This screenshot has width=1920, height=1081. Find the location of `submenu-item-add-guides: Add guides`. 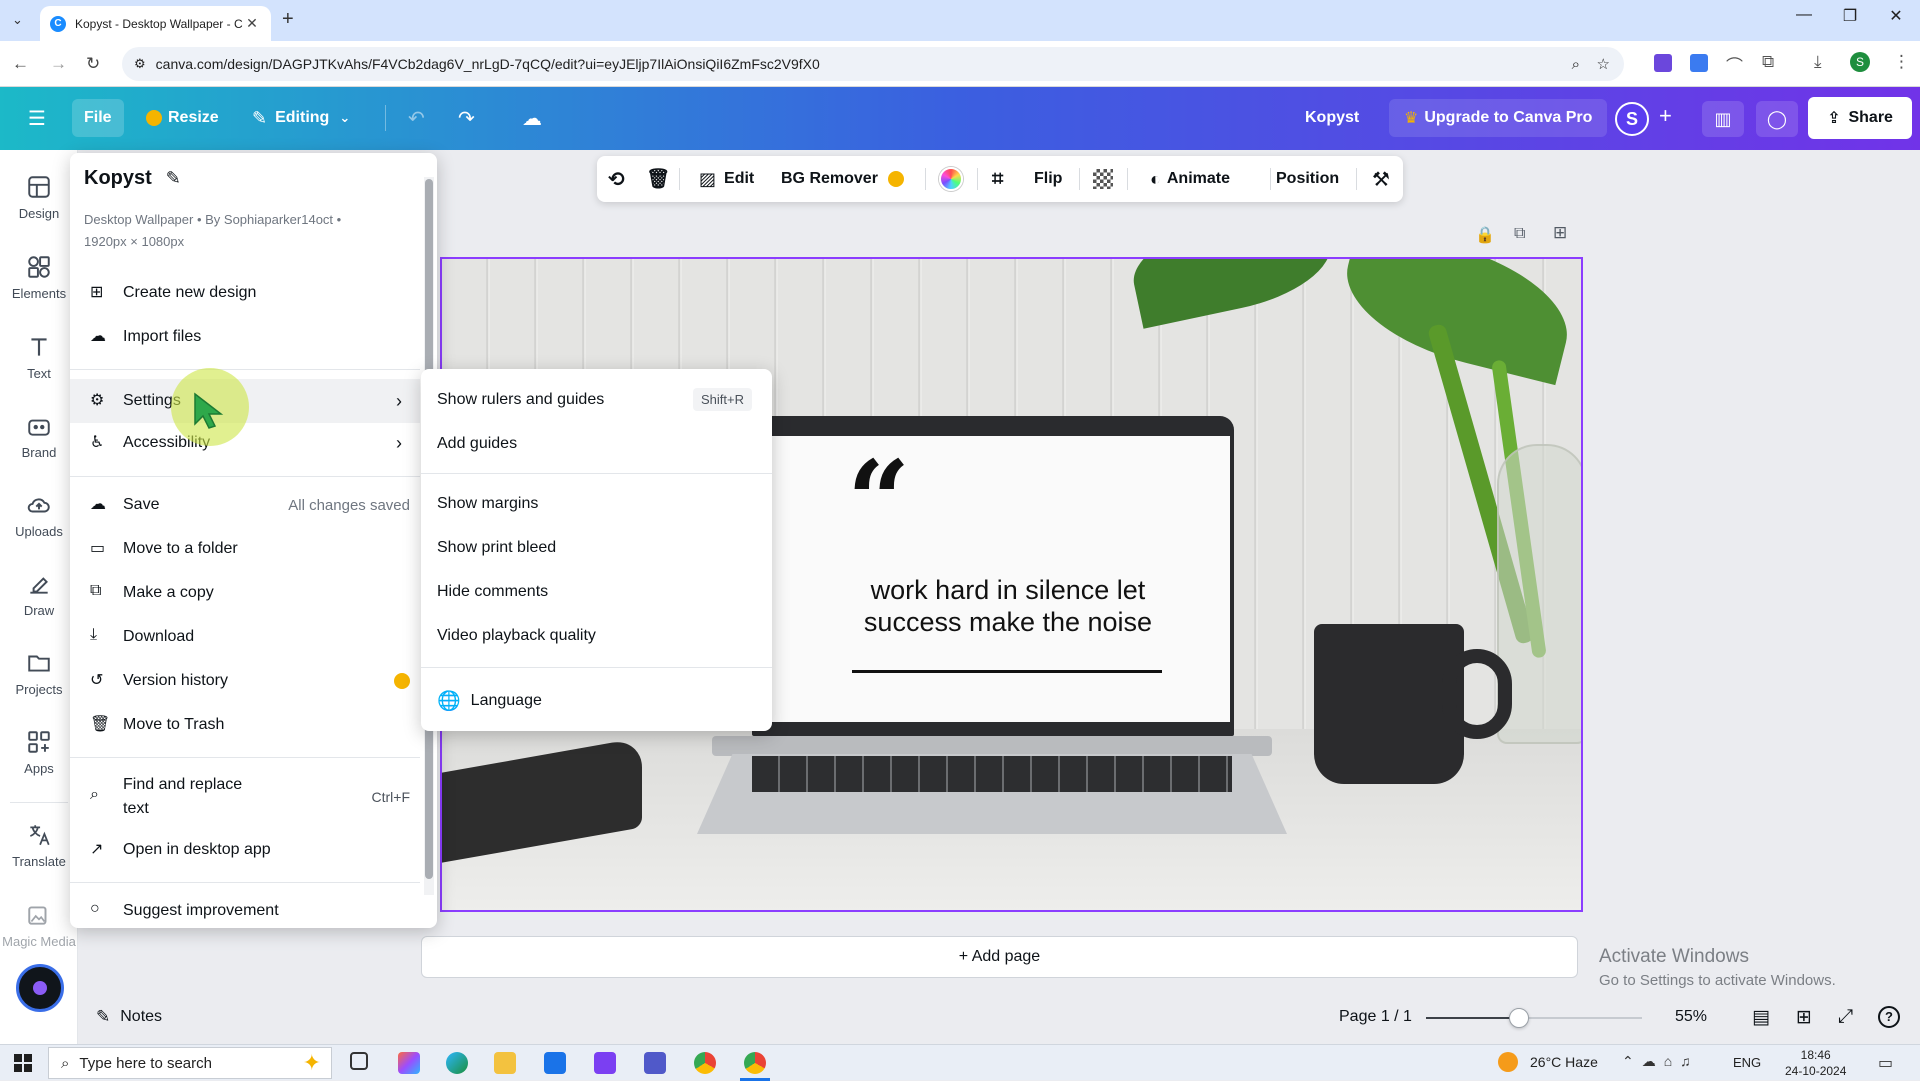

submenu-item-add-guides: Add guides is located at coordinates (477, 444).